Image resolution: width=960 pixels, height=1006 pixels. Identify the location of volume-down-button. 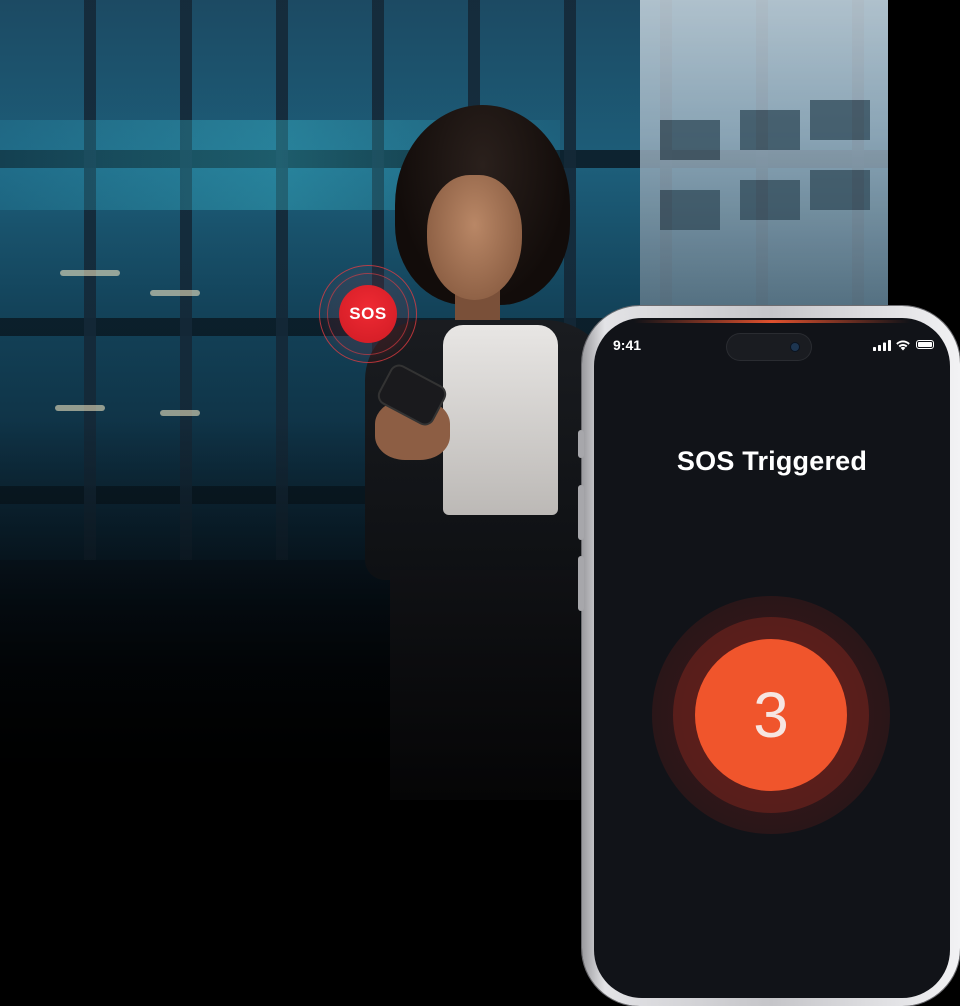
(581, 583).